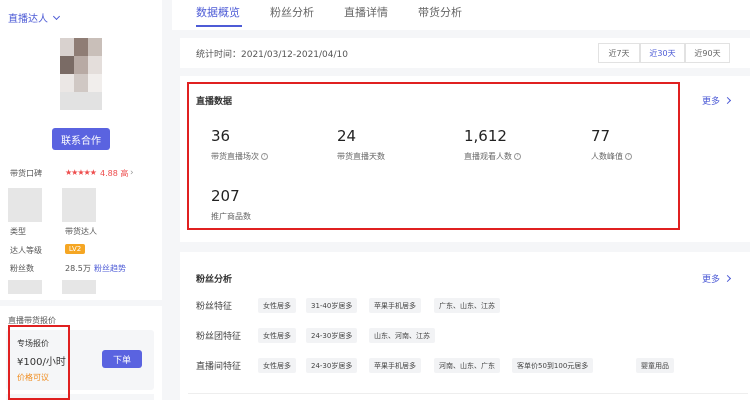  I want to click on type-label: 类型, so click(18, 231).